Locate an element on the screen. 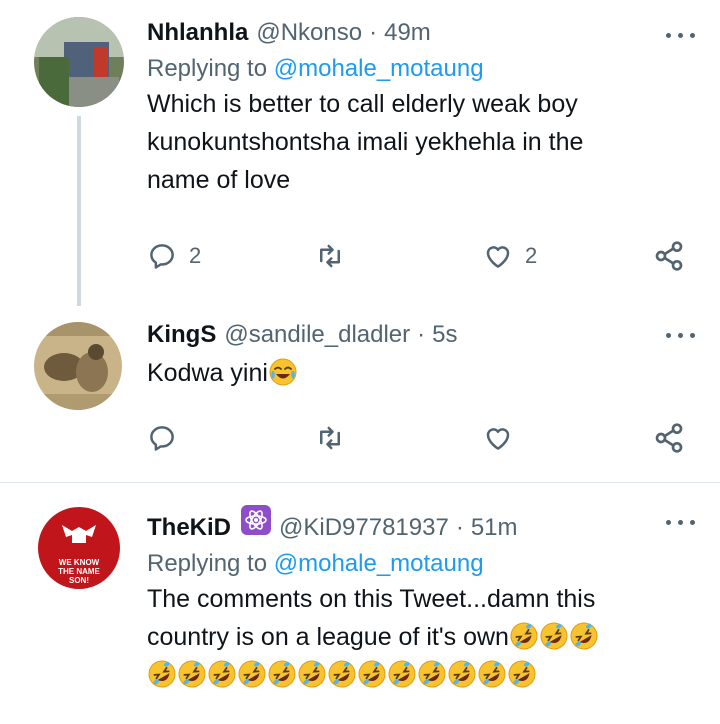 This screenshot has width=720, height=724. avatar-text: SON! is located at coordinates (79, 580).